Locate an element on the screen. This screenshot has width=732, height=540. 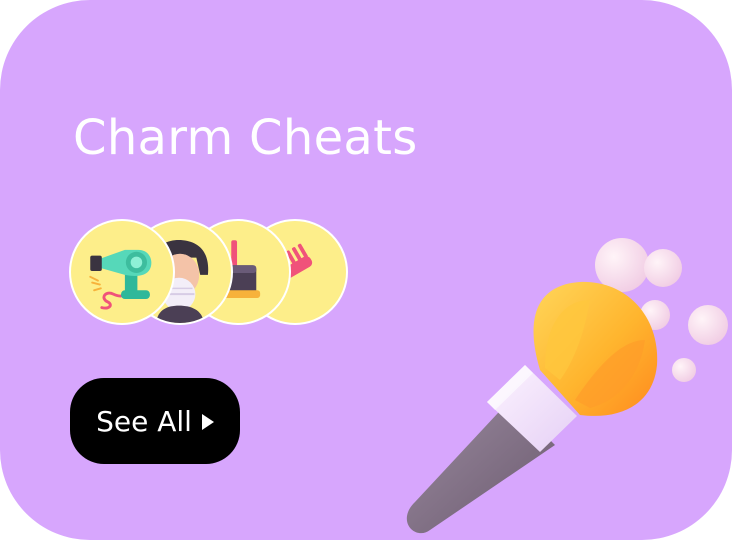
see-all-button: See All is located at coordinates (155, 421).